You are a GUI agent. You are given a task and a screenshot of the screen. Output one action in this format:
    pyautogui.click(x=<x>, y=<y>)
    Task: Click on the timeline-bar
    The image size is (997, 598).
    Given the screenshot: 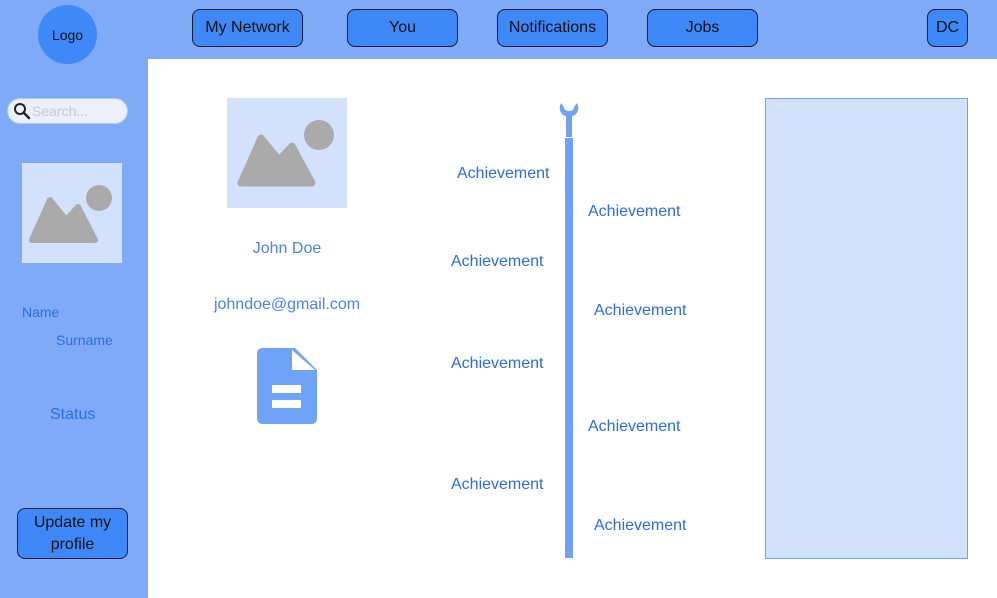 What is the action you would take?
    pyautogui.click(x=569, y=348)
    